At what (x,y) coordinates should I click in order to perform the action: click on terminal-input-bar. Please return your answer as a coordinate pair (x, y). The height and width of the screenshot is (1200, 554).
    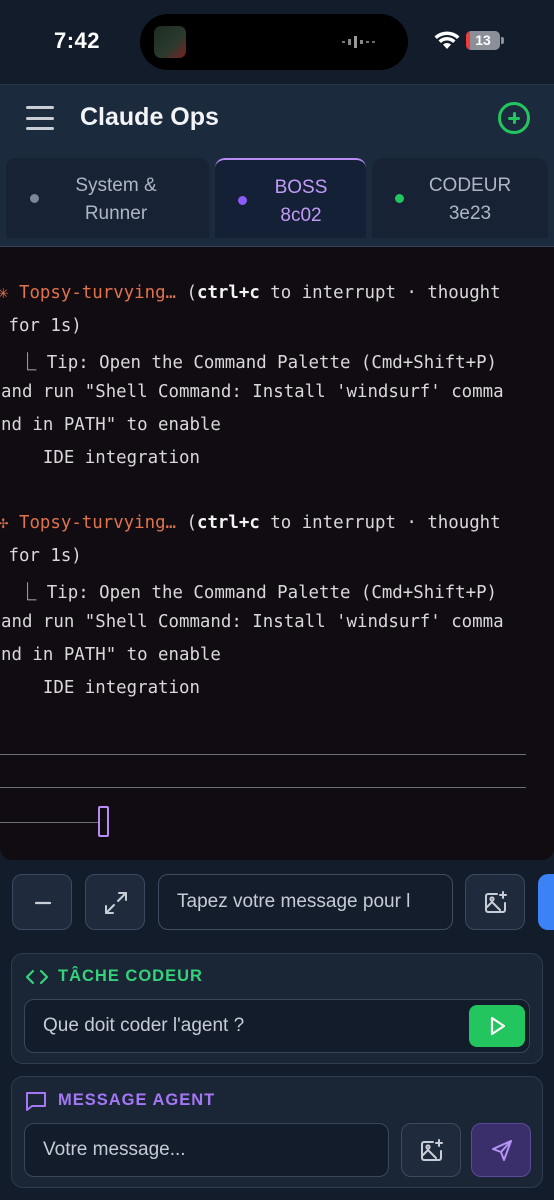
    Looking at the image, I should click on (277, 902).